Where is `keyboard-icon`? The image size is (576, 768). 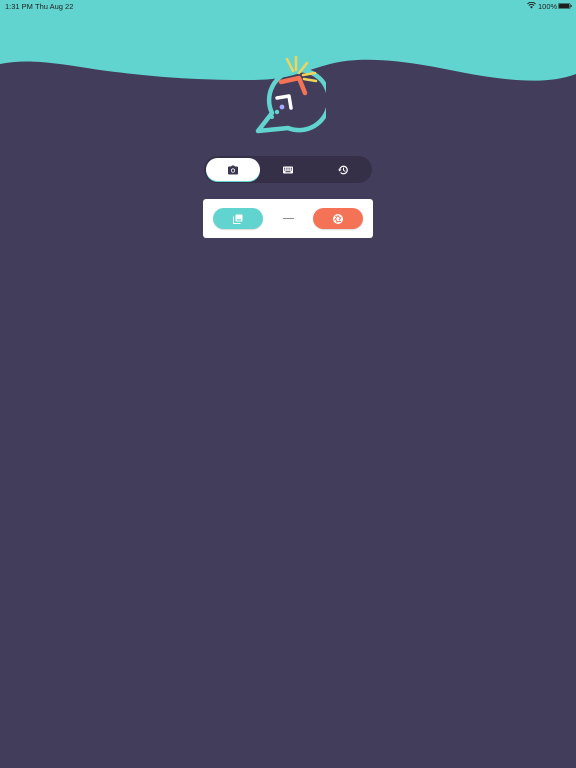
keyboard-icon is located at coordinates (288, 169).